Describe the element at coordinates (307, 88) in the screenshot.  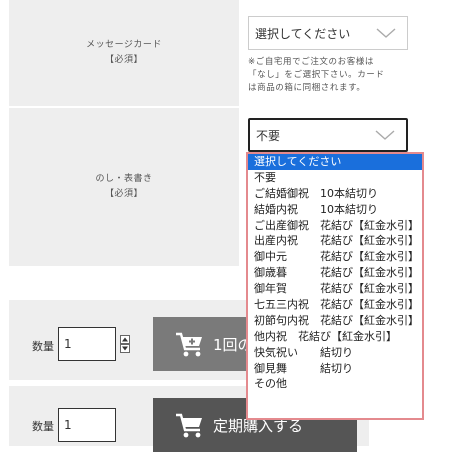
I see `card-note-line3: は商品の箱に同梱されます。` at that location.